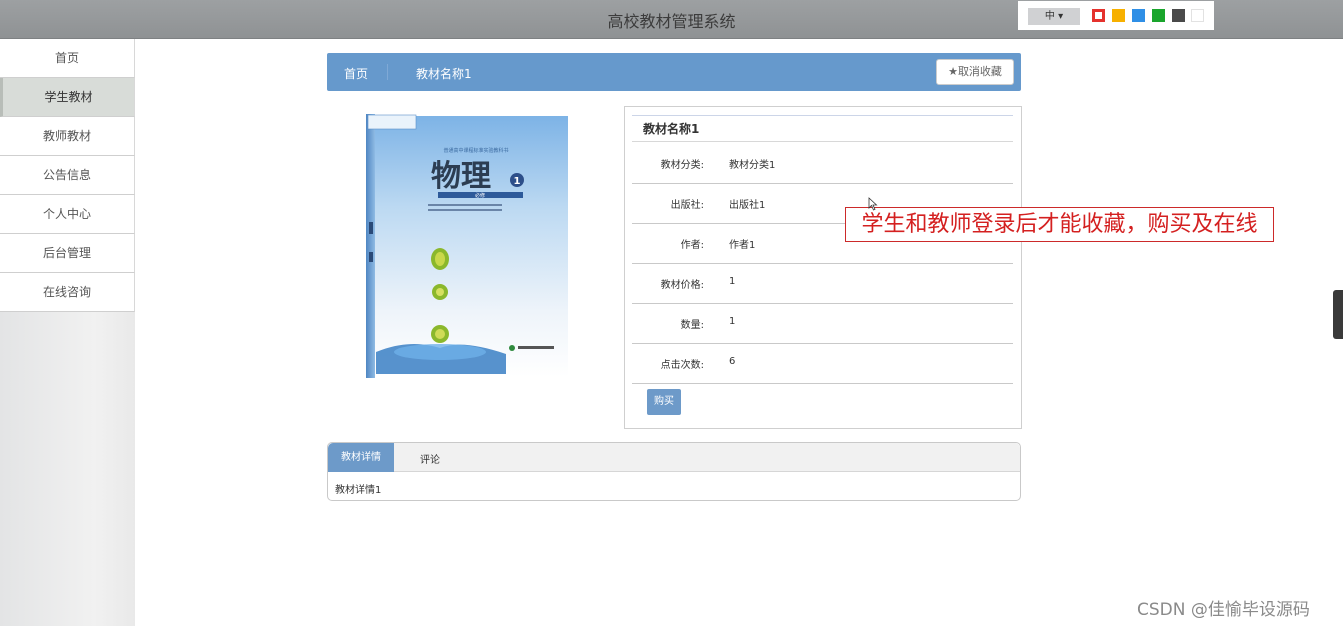  What do you see at coordinates (475, 150) in the screenshot?
I see `cover-subtitle: 普通高中课程标准实验教科书` at bounding box center [475, 150].